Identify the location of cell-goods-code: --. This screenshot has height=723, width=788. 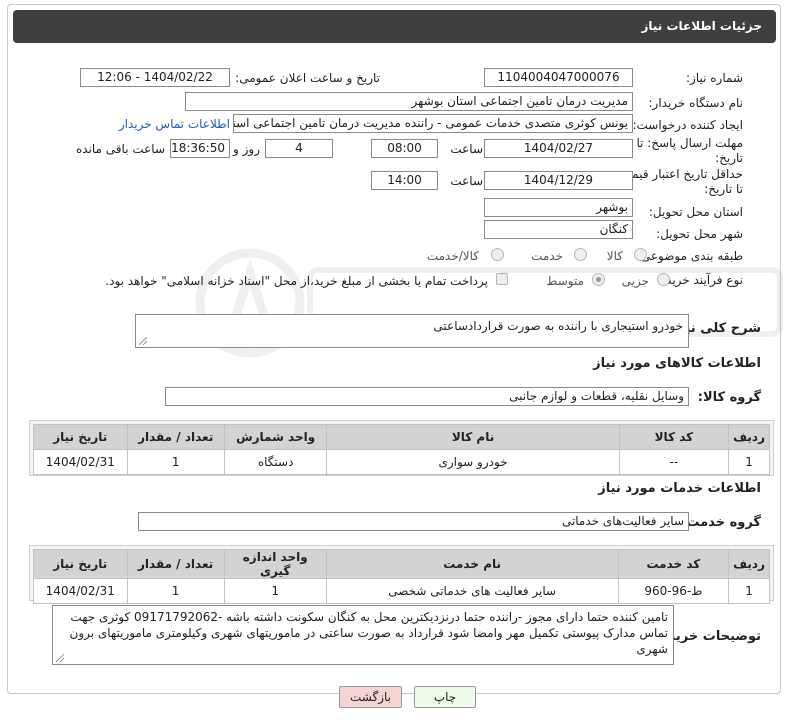
(674, 462).